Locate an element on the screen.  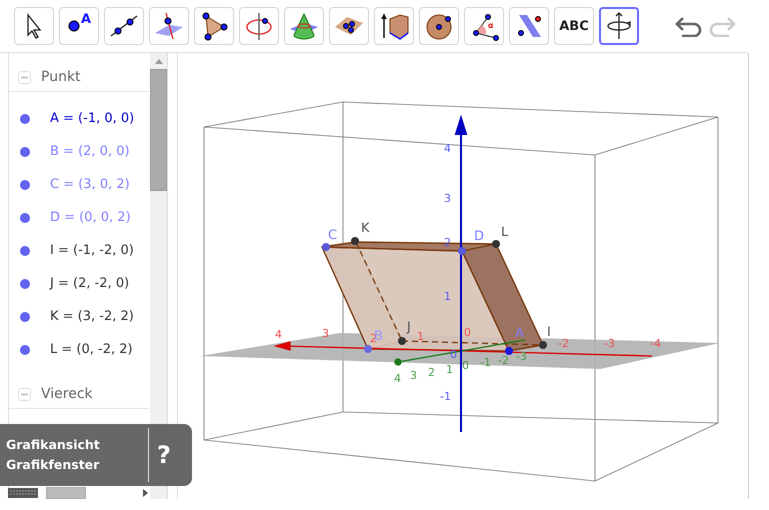
scrollbar-thumb is located at coordinates (158, 130).